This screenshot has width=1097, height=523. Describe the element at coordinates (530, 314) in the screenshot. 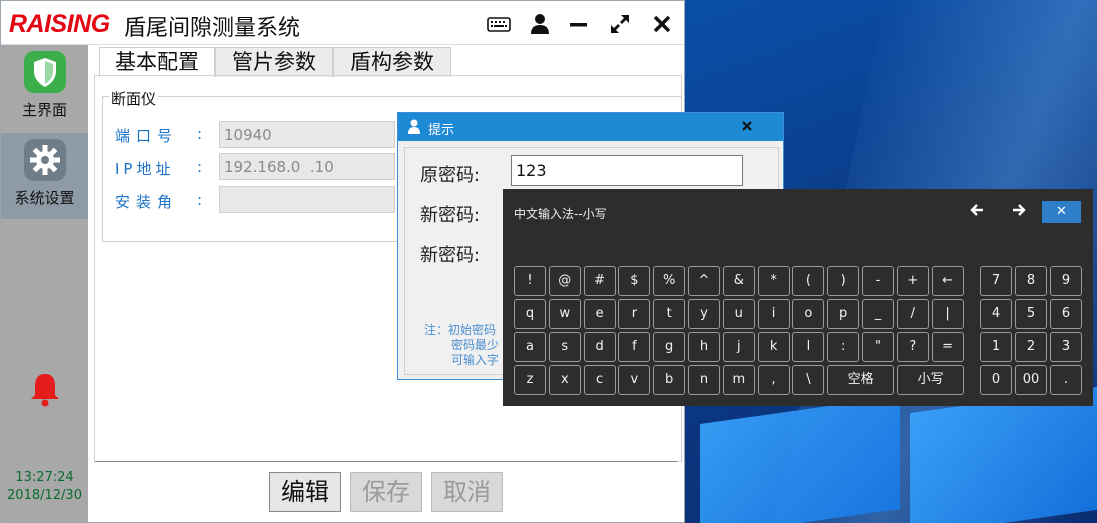

I see `key: q` at that location.